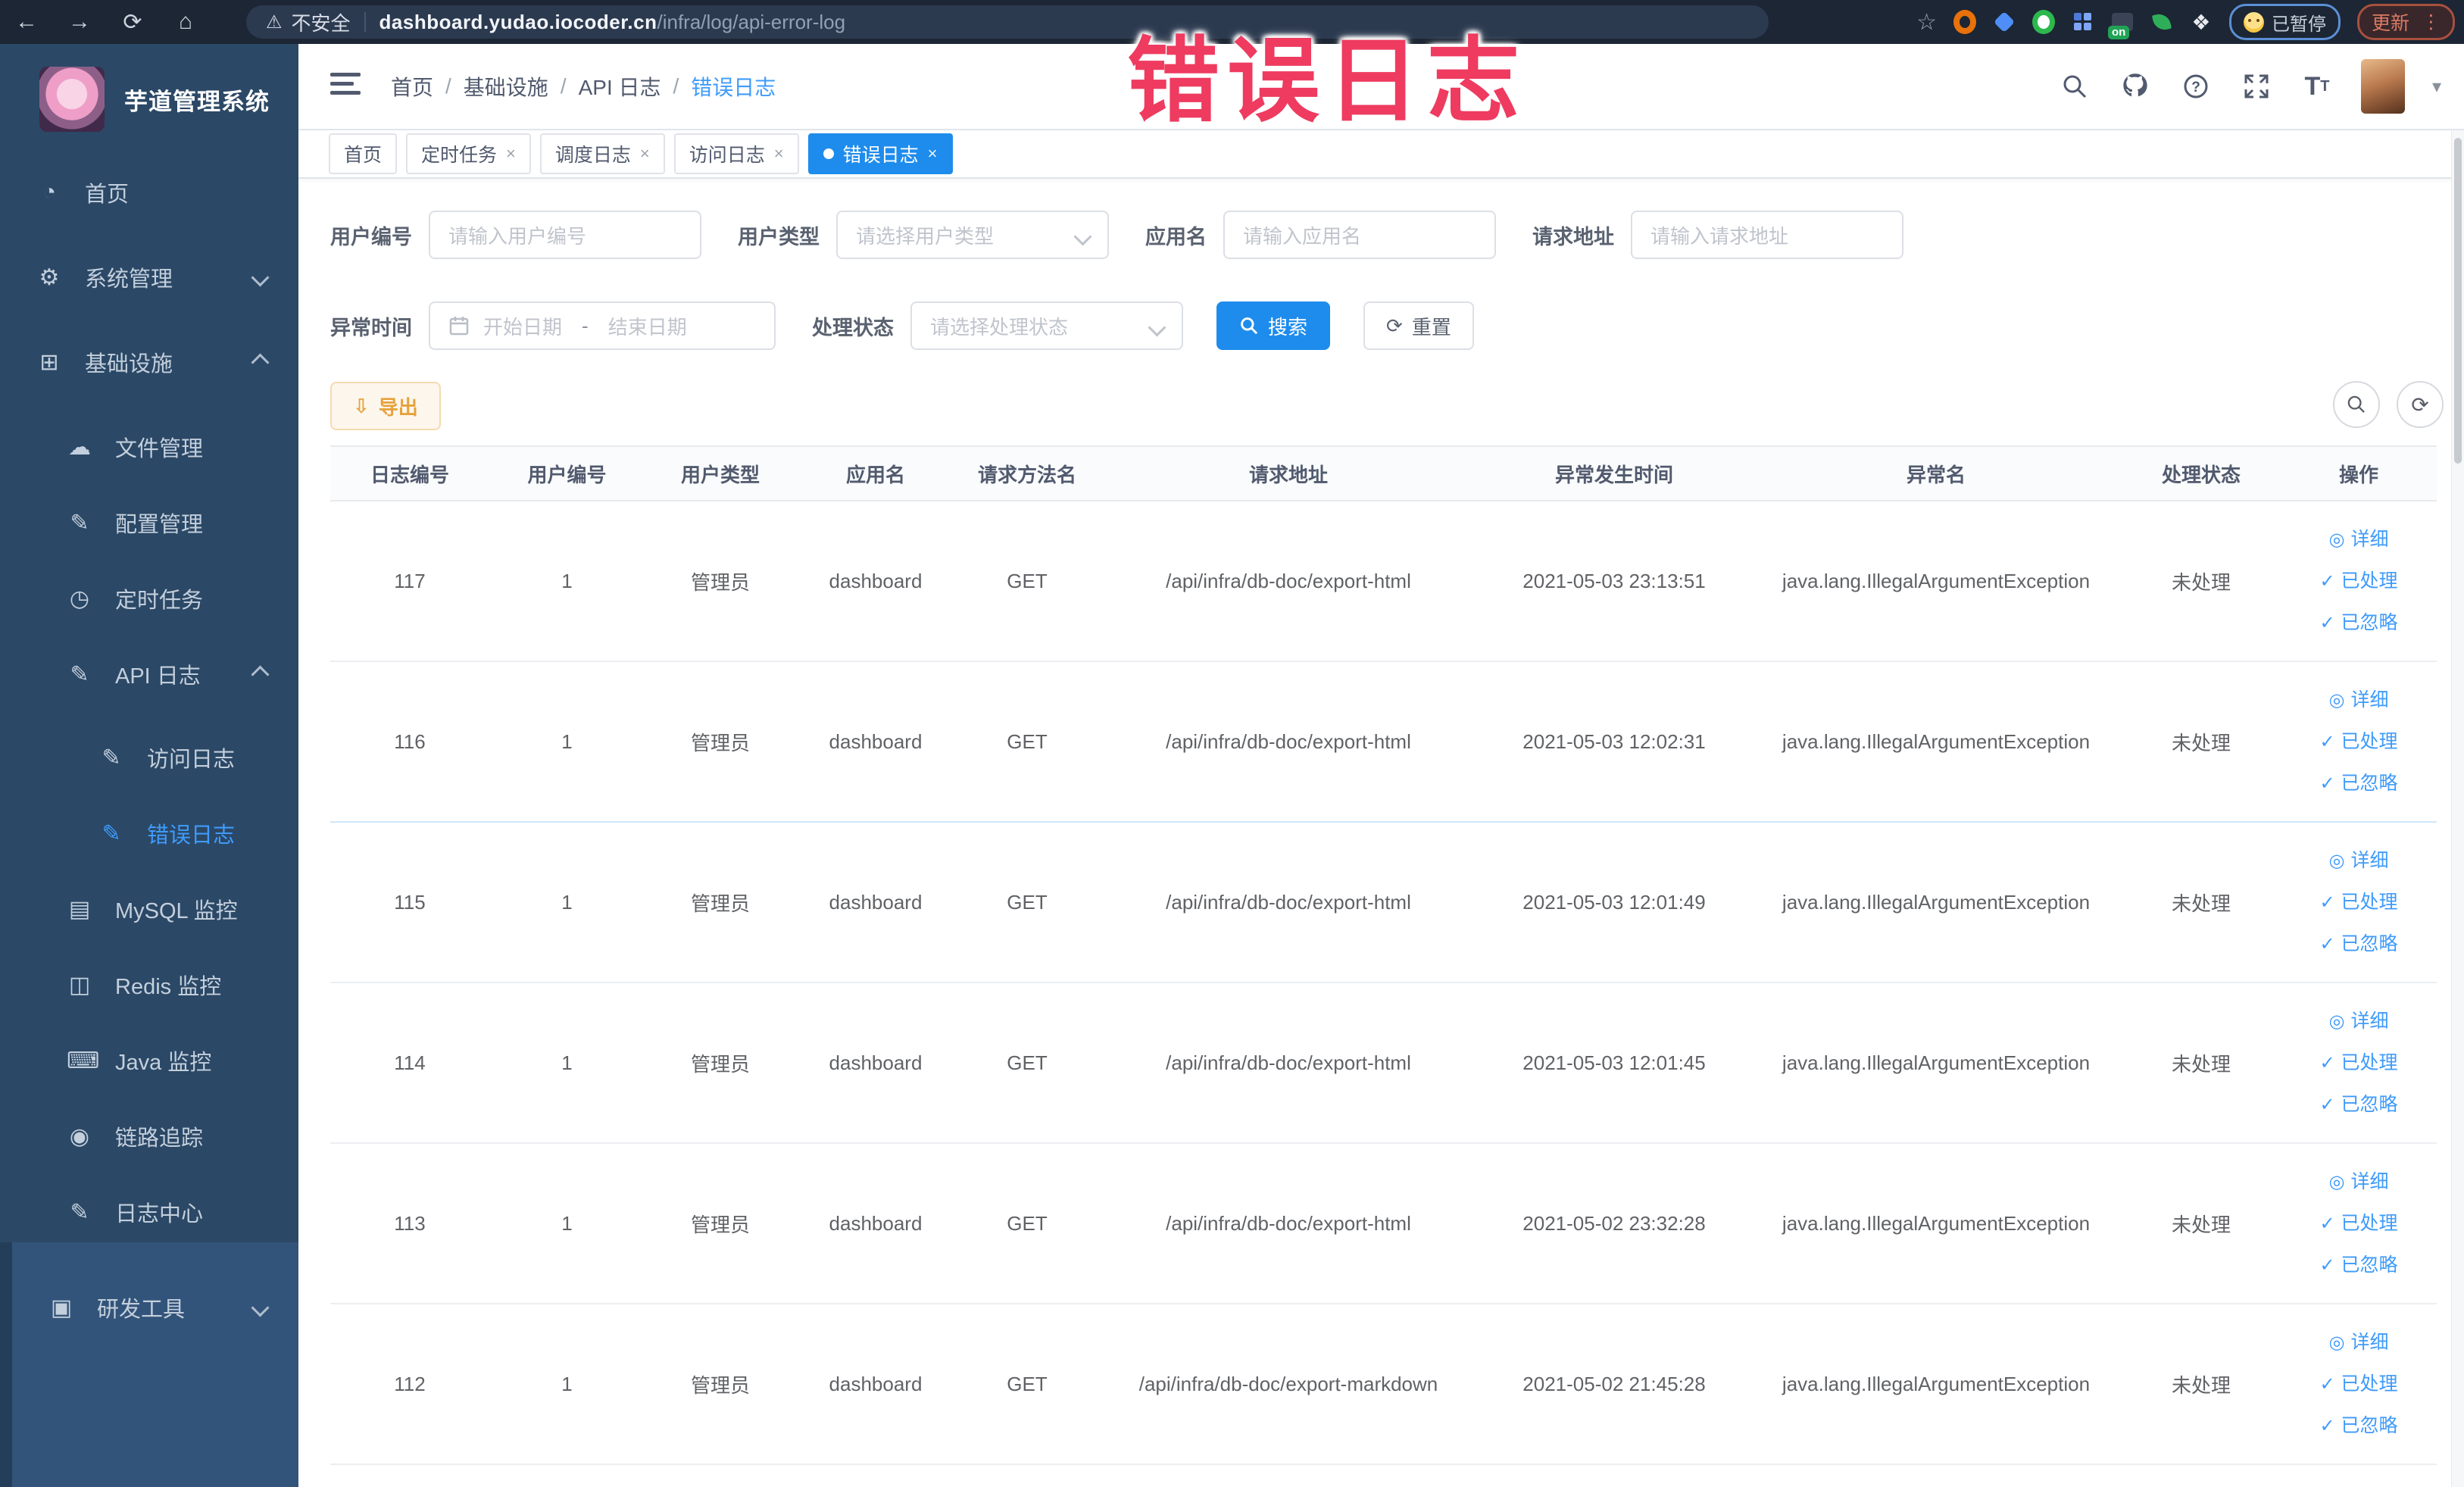  Describe the element at coordinates (2201, 22) in the screenshot. I see `extensions-puzzle-icon: ❖` at that location.